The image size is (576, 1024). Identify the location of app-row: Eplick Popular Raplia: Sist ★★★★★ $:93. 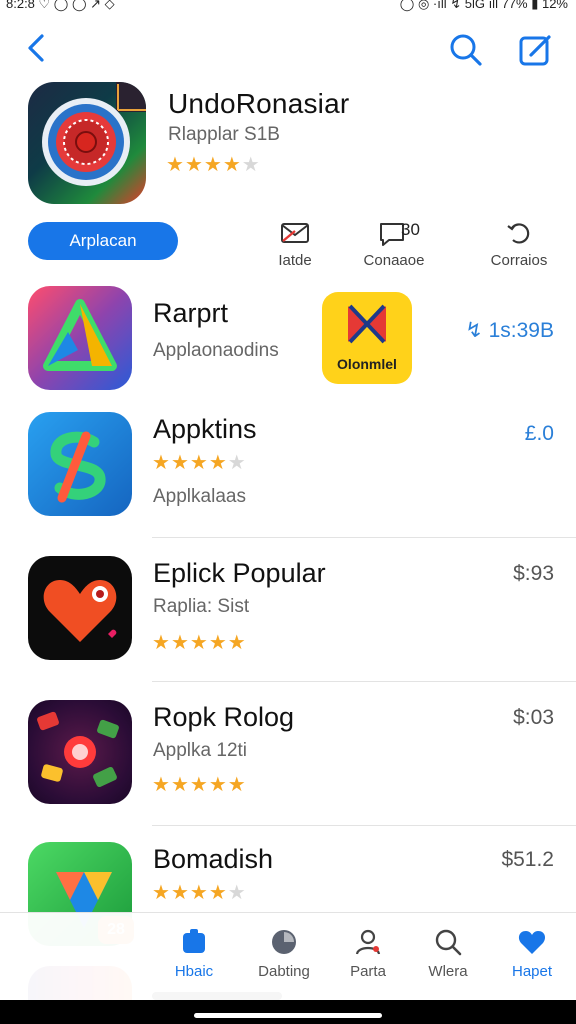
(288, 612).